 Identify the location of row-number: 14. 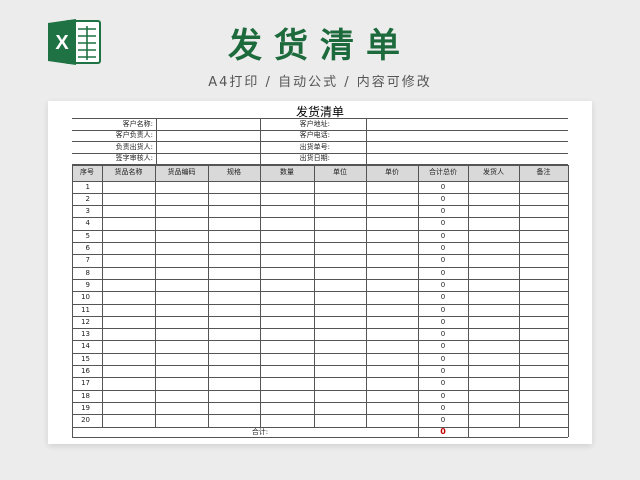
(85, 346).